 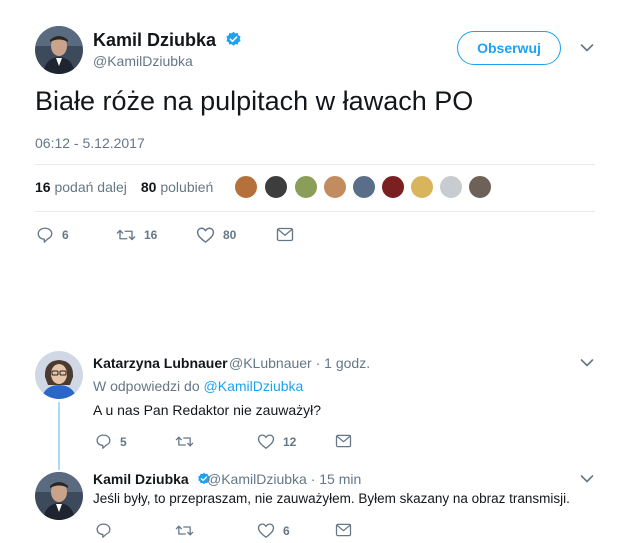 I want to click on reply-count: 6, so click(x=65, y=235).